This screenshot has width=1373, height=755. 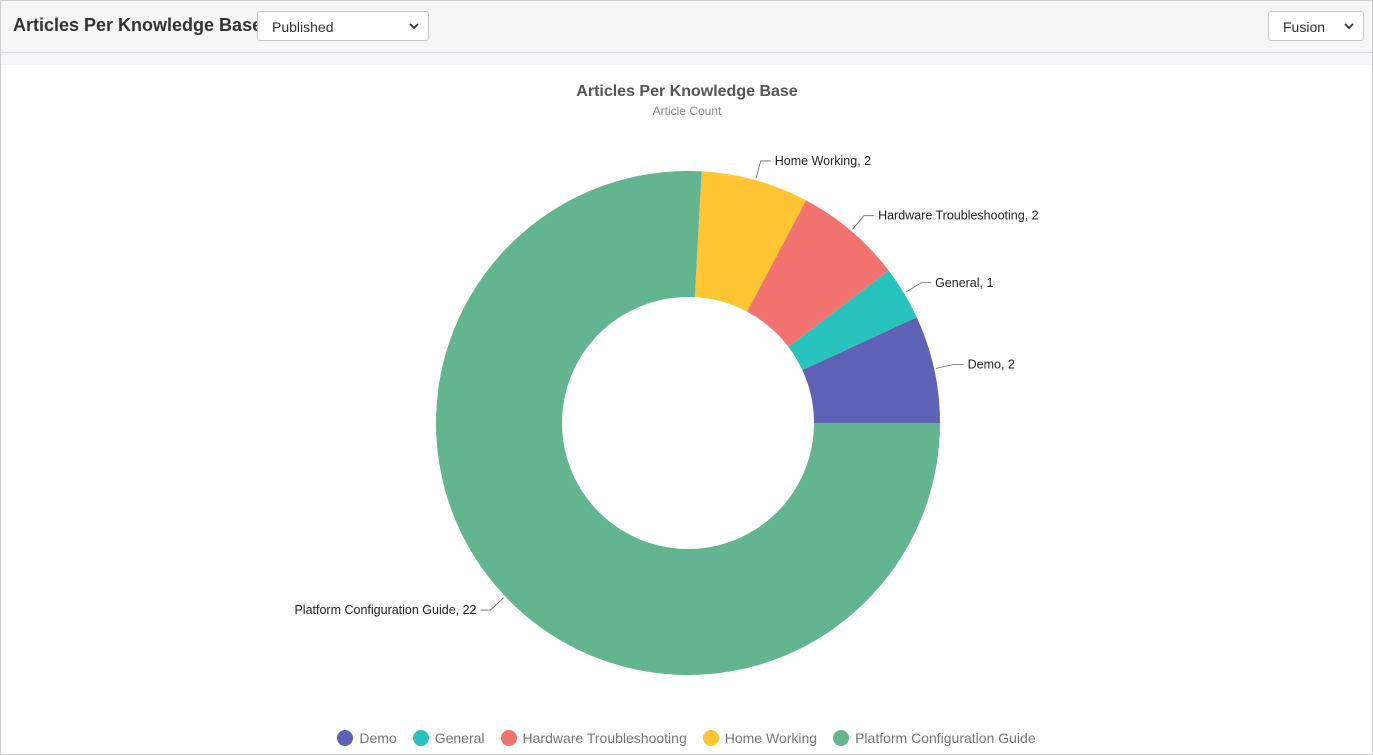 What do you see at coordinates (343, 26) in the screenshot?
I see `status-select: Published` at bounding box center [343, 26].